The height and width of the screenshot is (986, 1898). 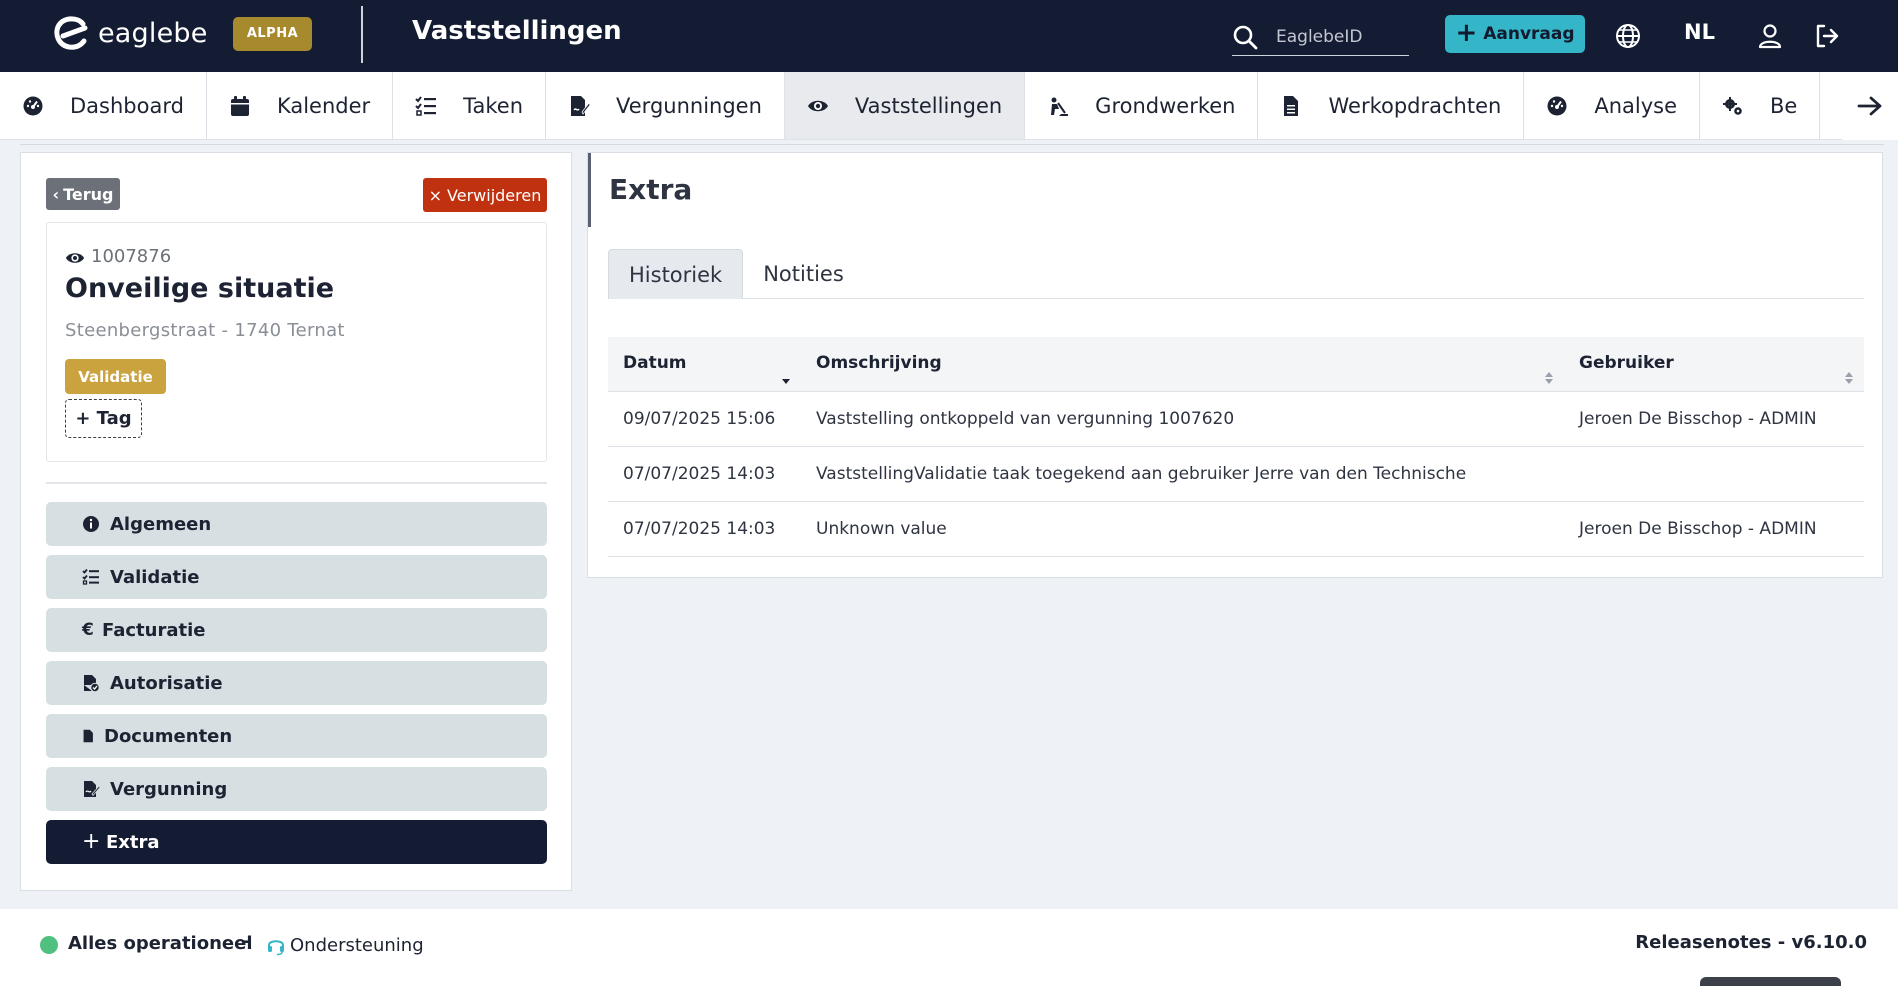 I want to click on release-notes-link: Releasenotes - v6.10.0, so click(x=1751, y=942).